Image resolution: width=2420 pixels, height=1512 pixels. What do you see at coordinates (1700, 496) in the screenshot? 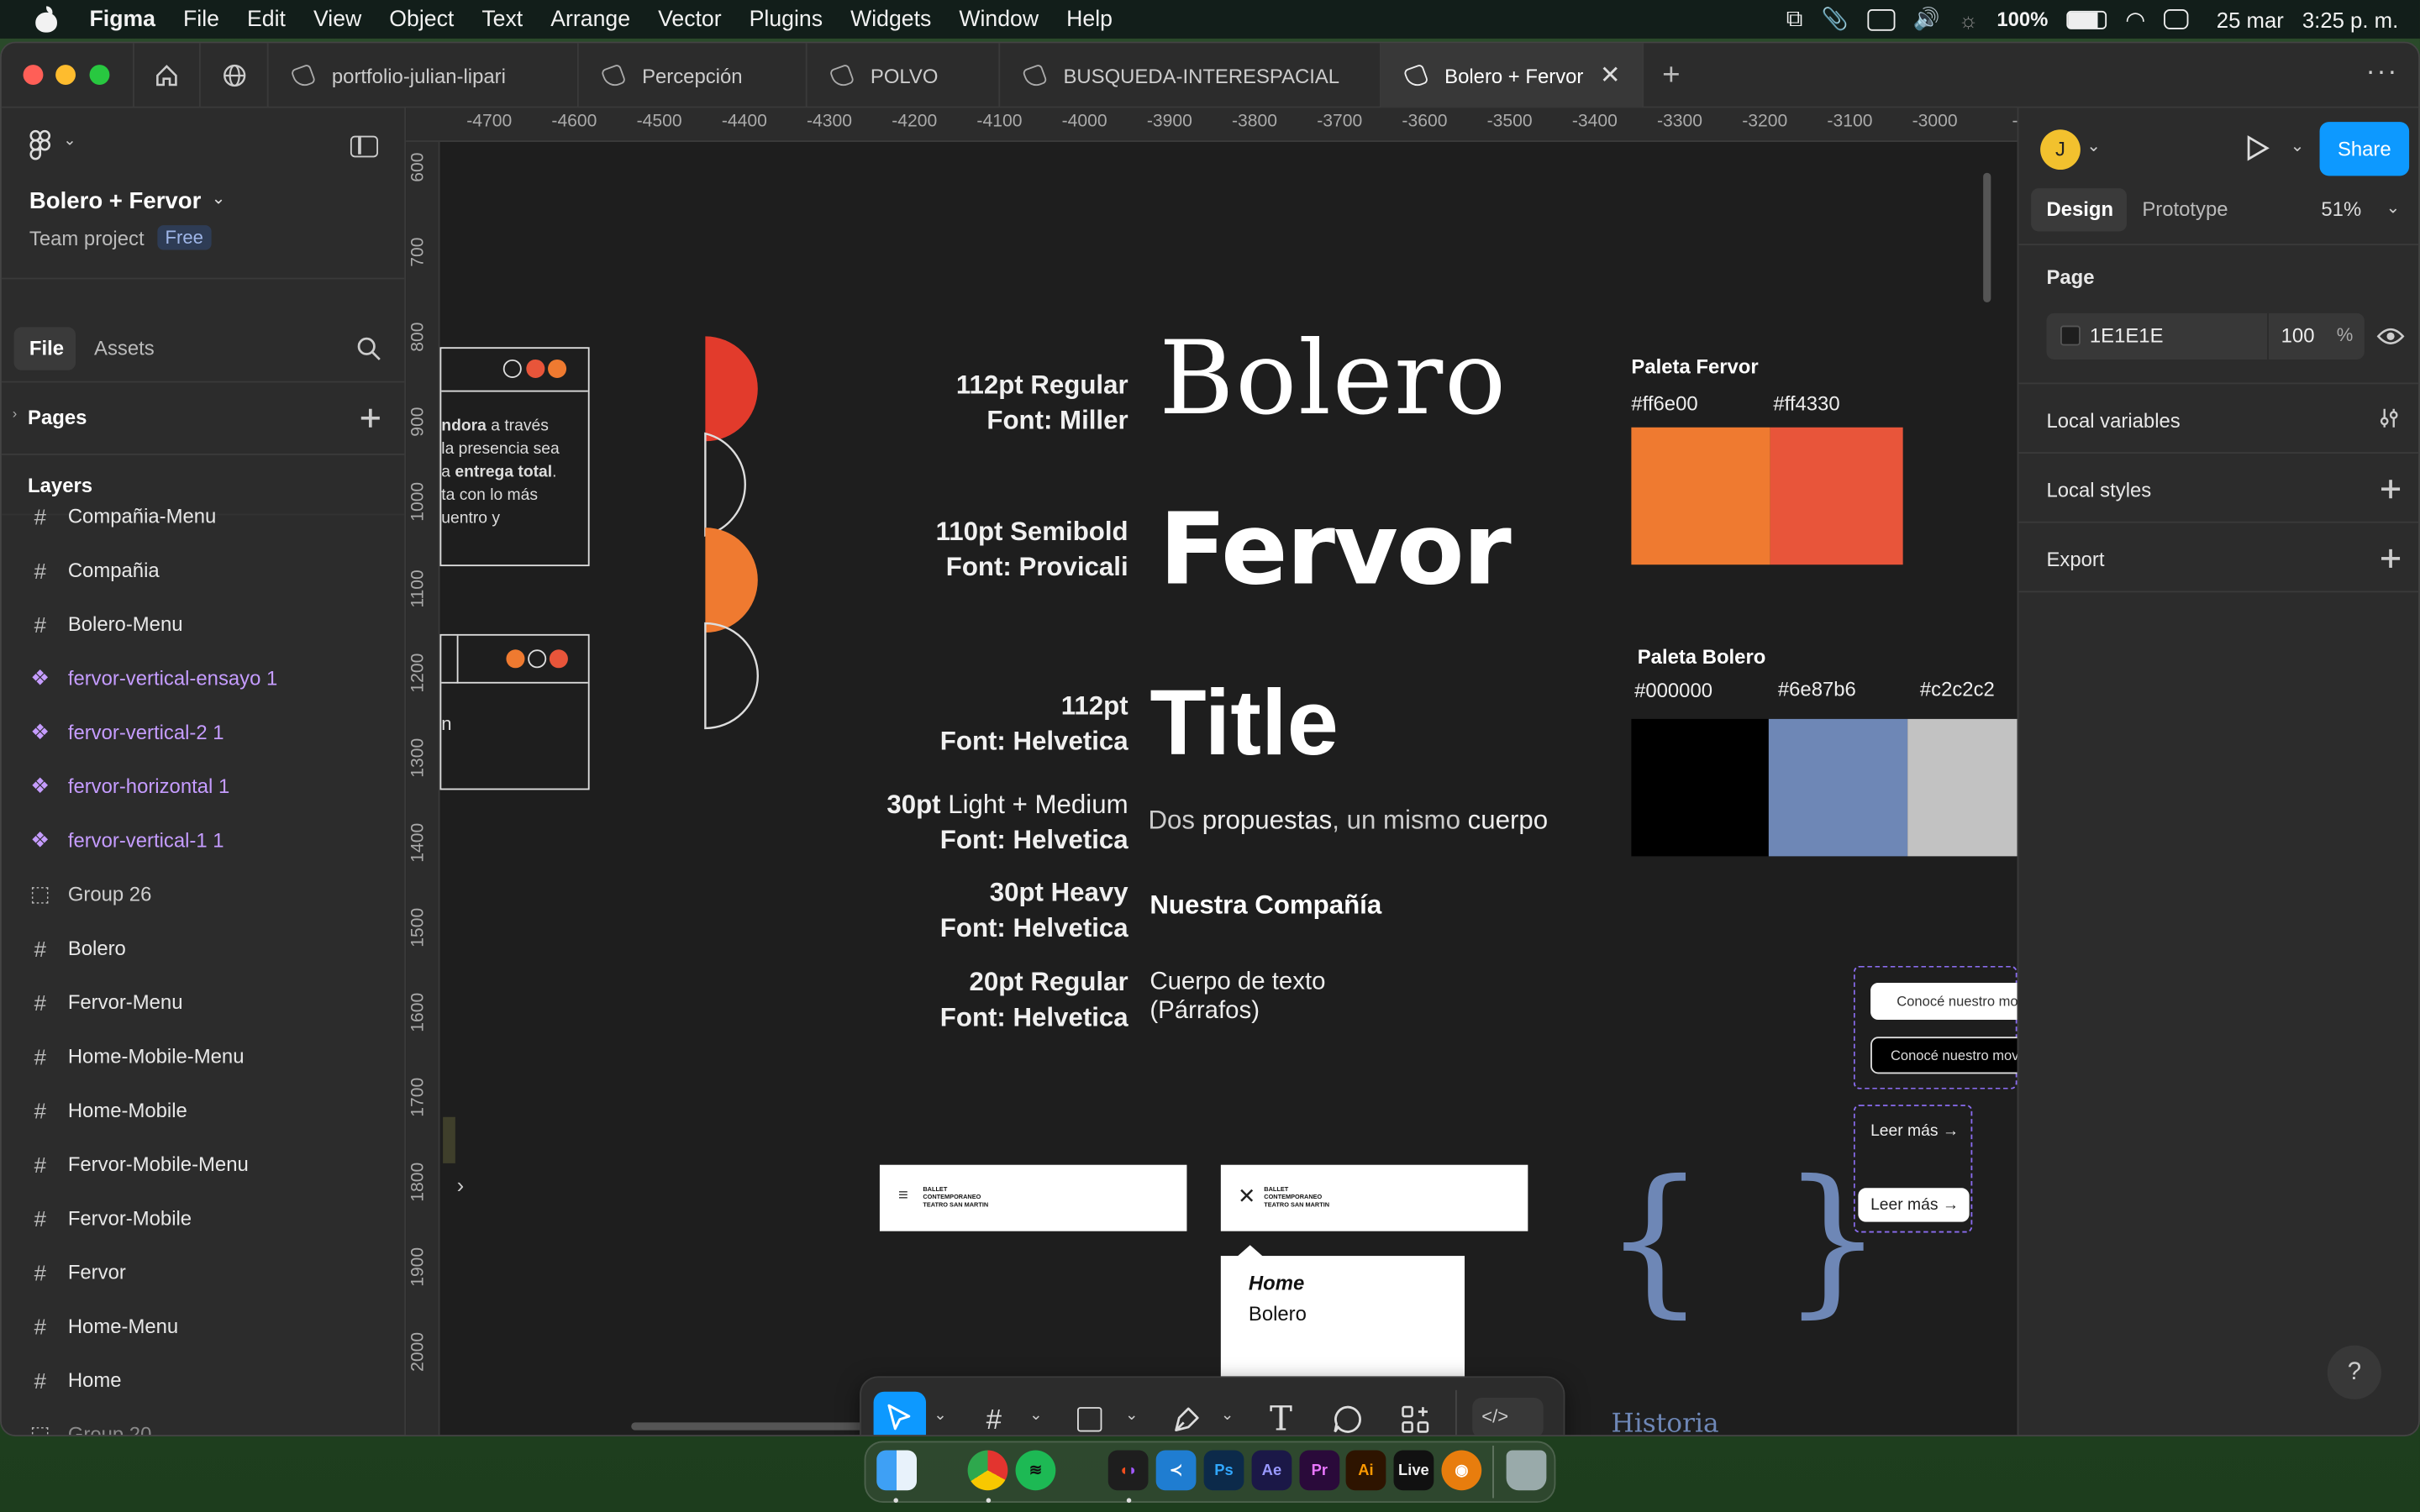
I see `swatch-fervor-orange` at bounding box center [1700, 496].